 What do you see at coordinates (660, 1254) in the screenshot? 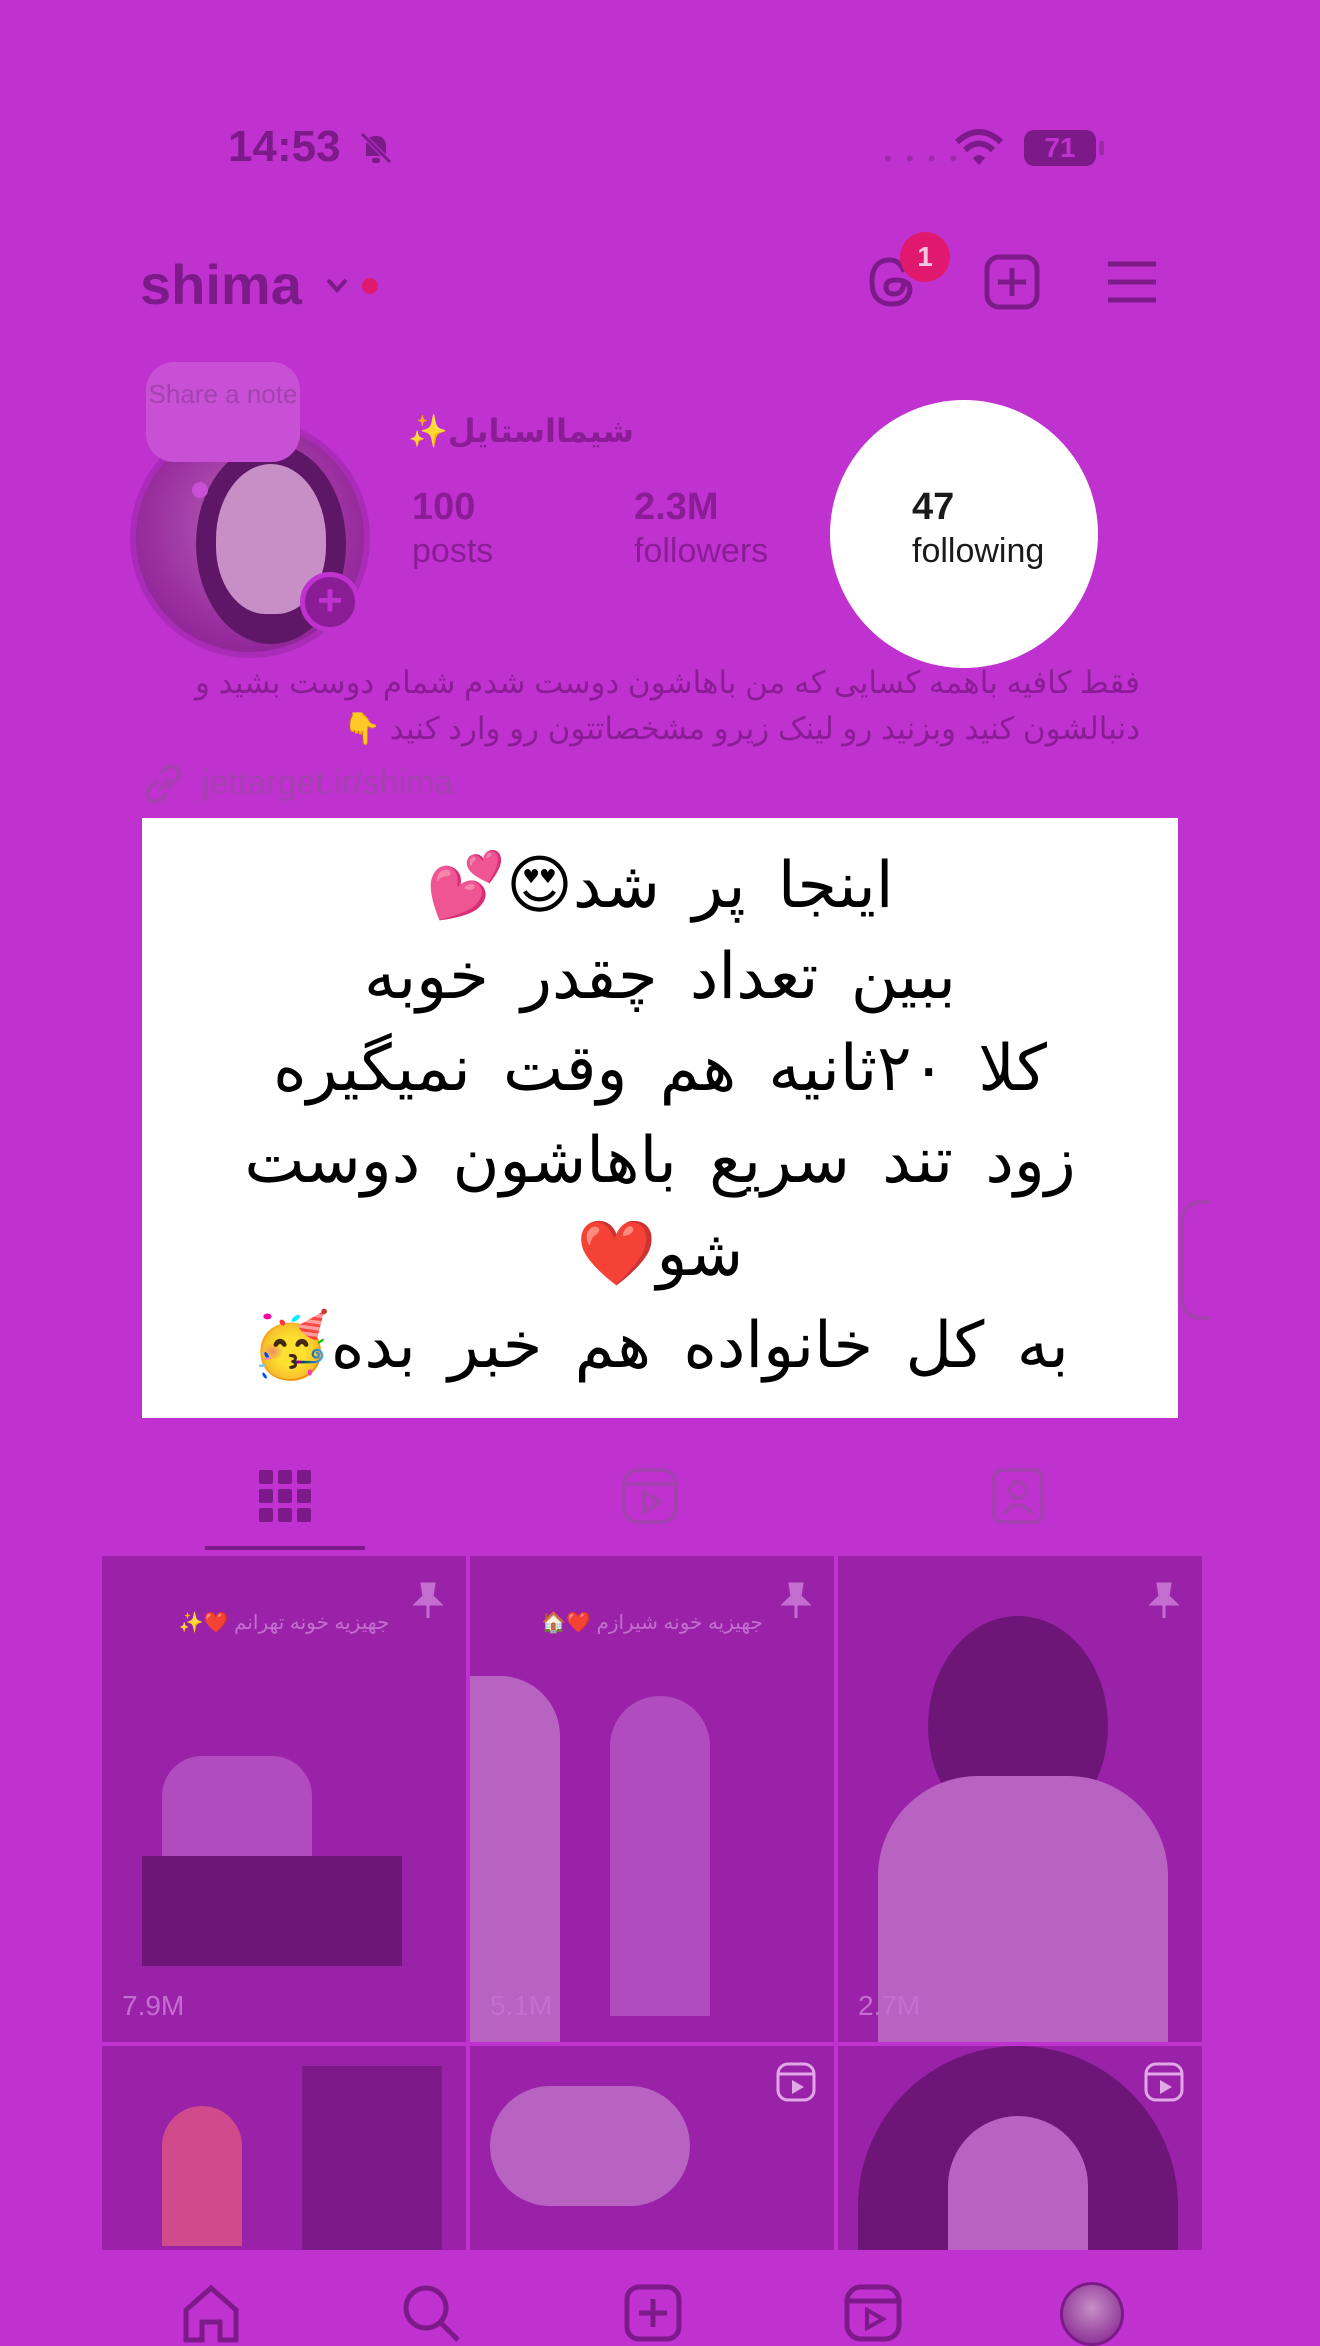
I see `caption-line-5: شو❤️` at bounding box center [660, 1254].